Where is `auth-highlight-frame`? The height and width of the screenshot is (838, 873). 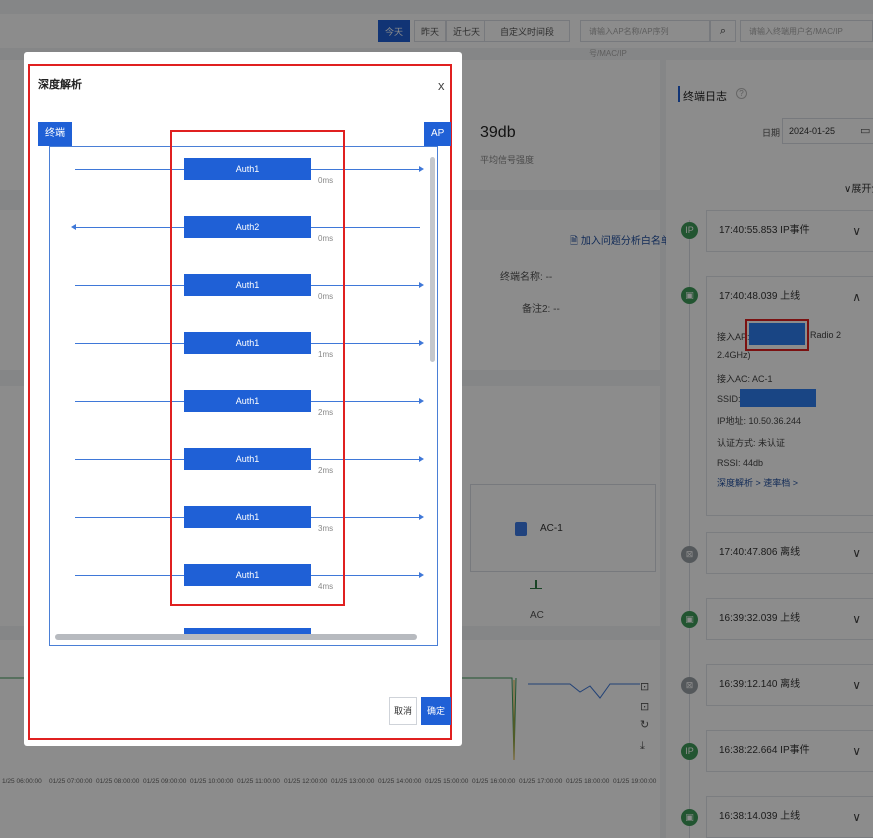
auth-highlight-frame is located at coordinates (257, 368).